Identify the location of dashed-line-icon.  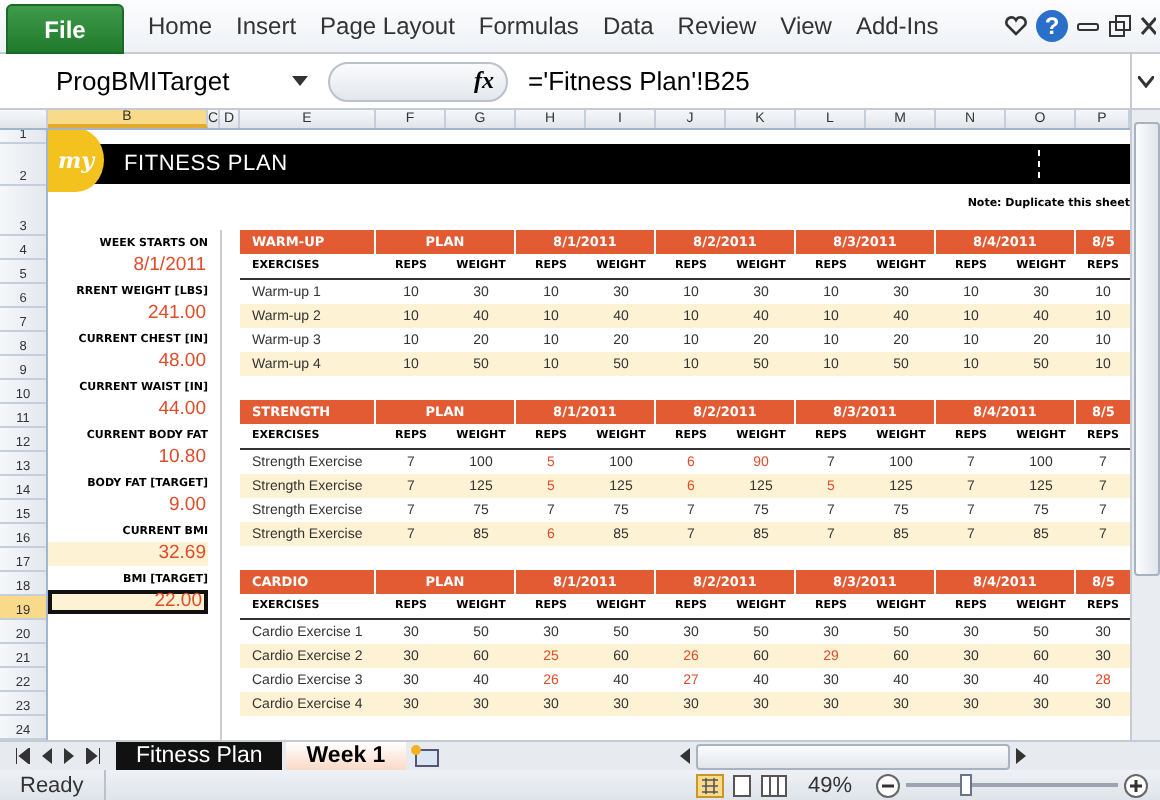
(1040, 163).